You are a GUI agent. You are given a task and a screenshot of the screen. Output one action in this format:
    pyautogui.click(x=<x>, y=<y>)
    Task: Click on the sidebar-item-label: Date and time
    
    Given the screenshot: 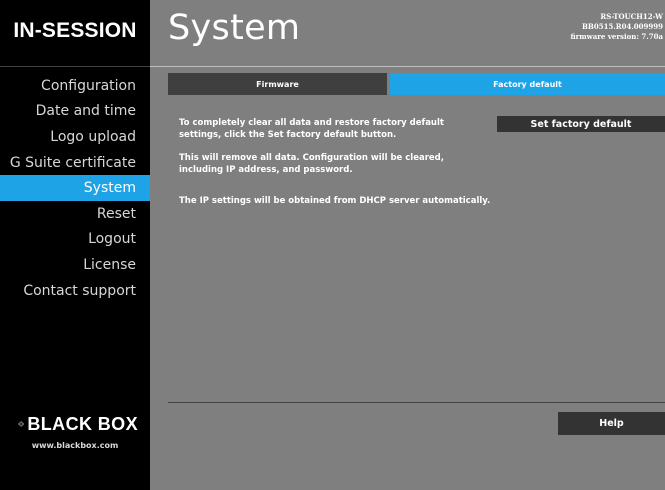 What is the action you would take?
    pyautogui.click(x=85, y=111)
    